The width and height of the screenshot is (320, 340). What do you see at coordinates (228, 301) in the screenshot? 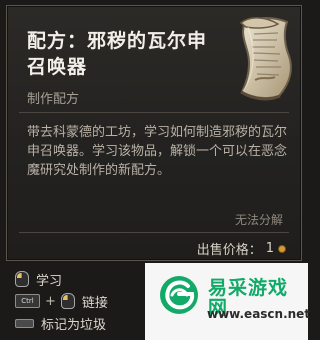
I see `site-watermark: 易采游戏网 www.eascn.net` at bounding box center [228, 301].